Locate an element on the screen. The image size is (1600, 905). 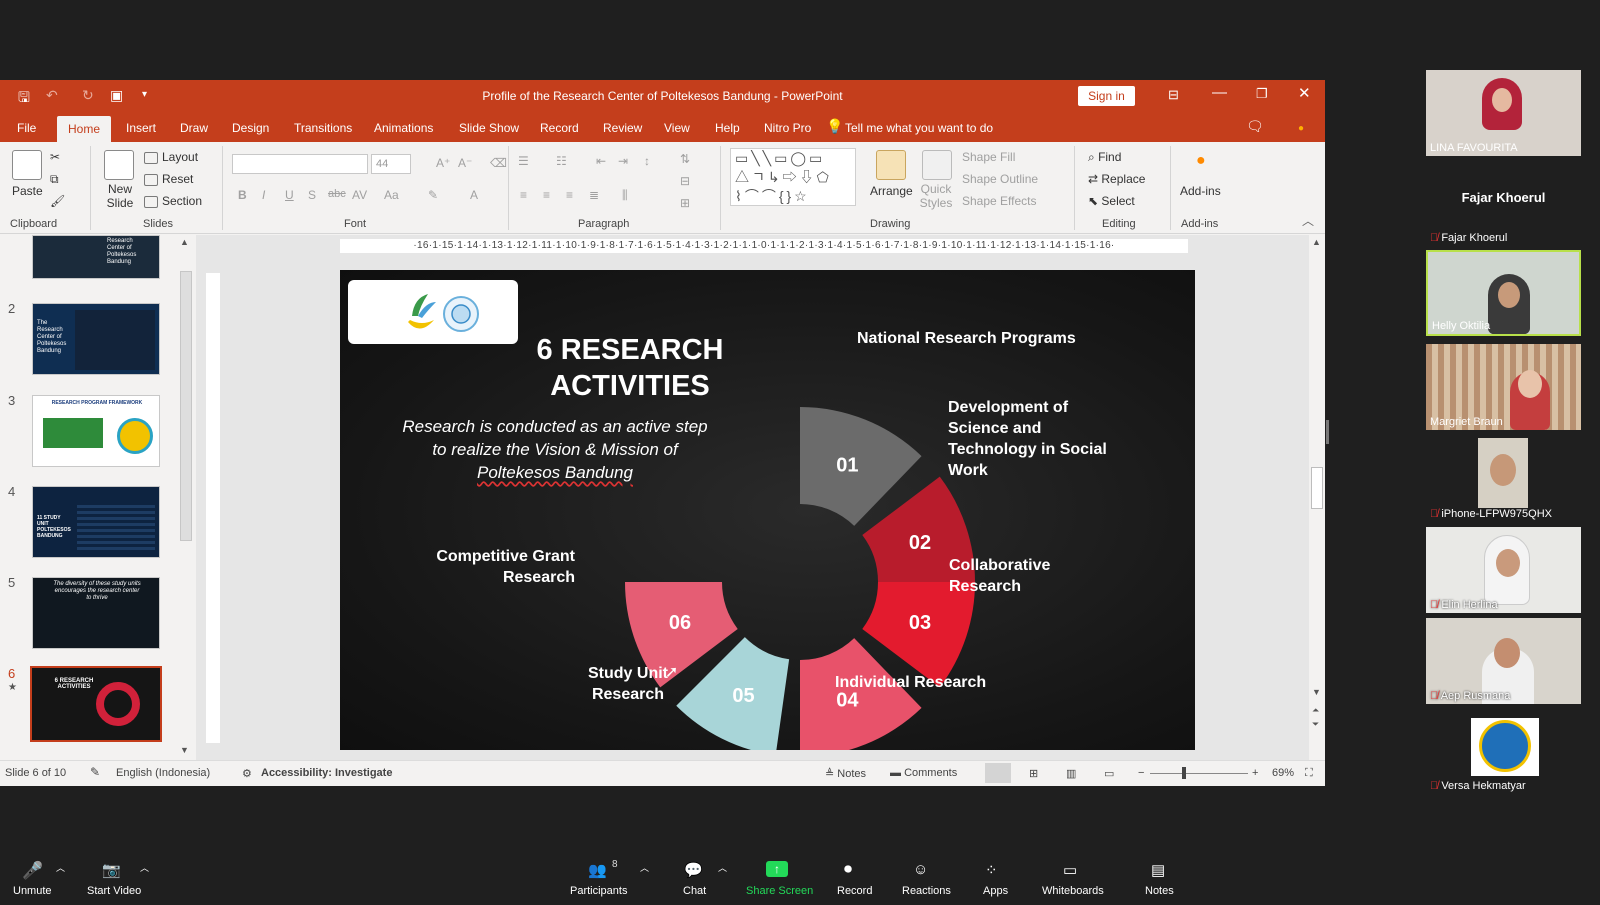
decrease-font-icon: A⁻ is located at coordinates (465, 163).